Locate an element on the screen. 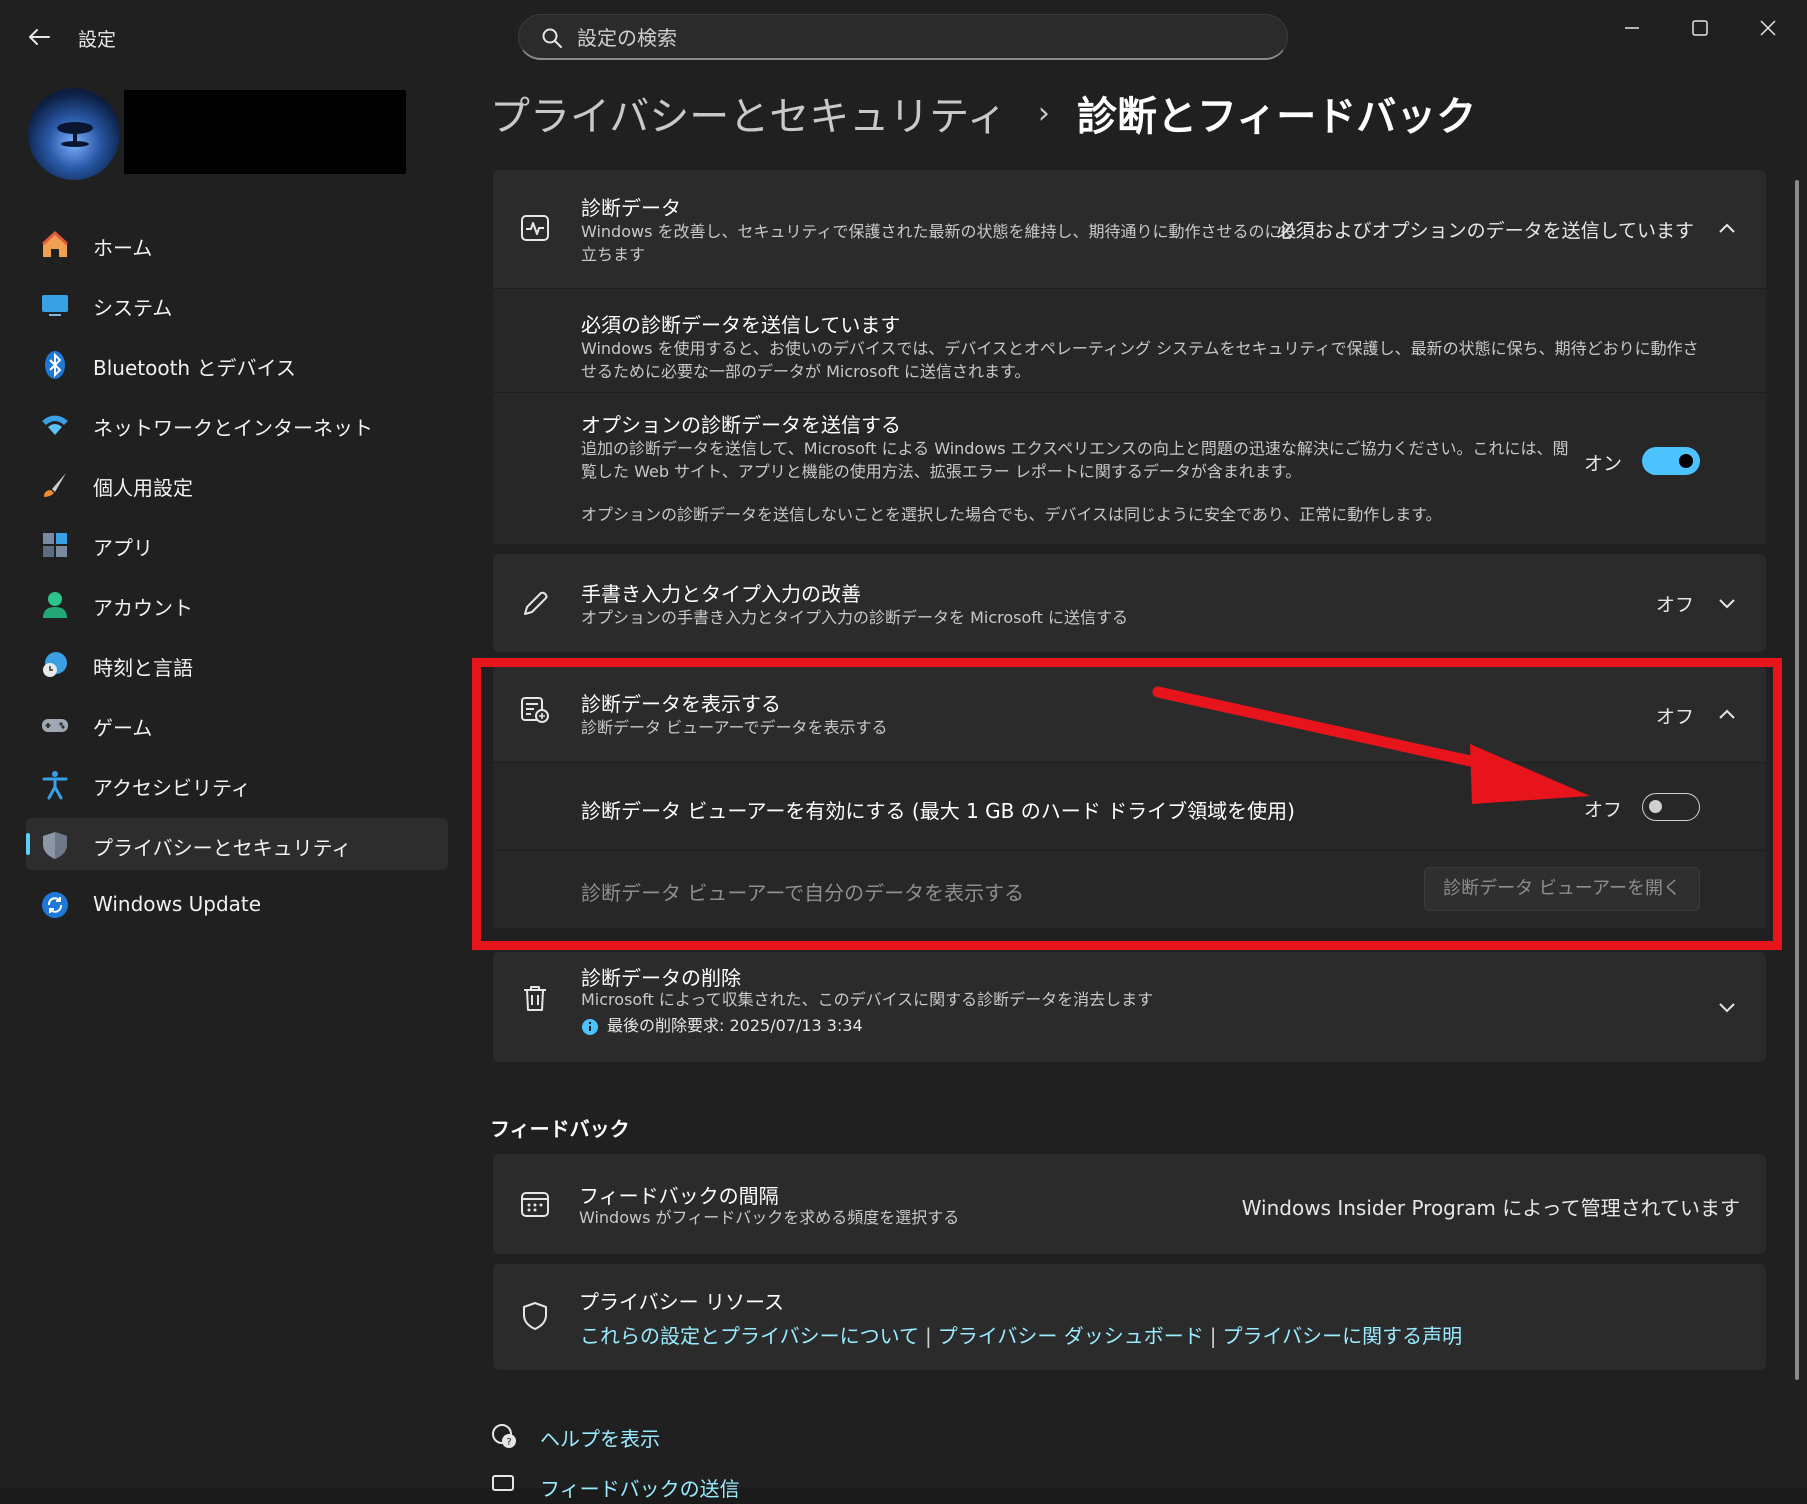 The height and width of the screenshot is (1504, 1807). avatar-tree-image is located at coordinates (75, 134).